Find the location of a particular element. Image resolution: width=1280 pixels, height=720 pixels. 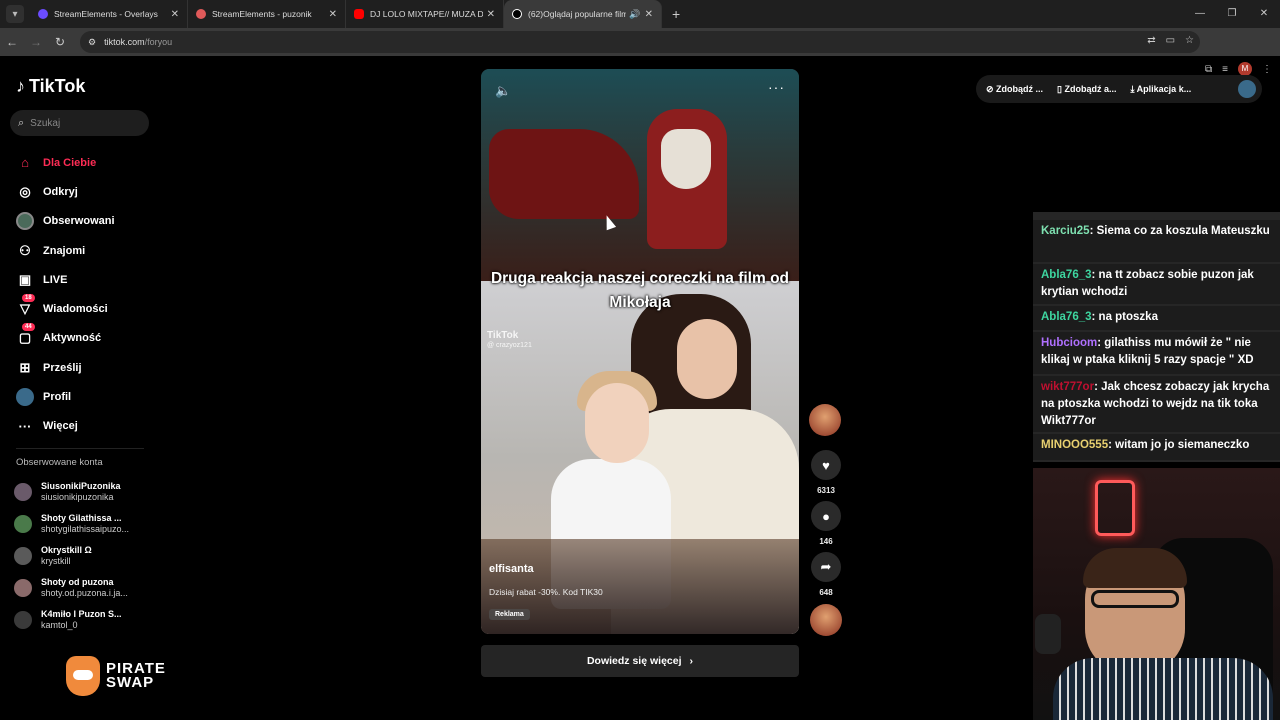

followed-account: Okrystkill Ωkrystkill is located at coordinates (71, 556).